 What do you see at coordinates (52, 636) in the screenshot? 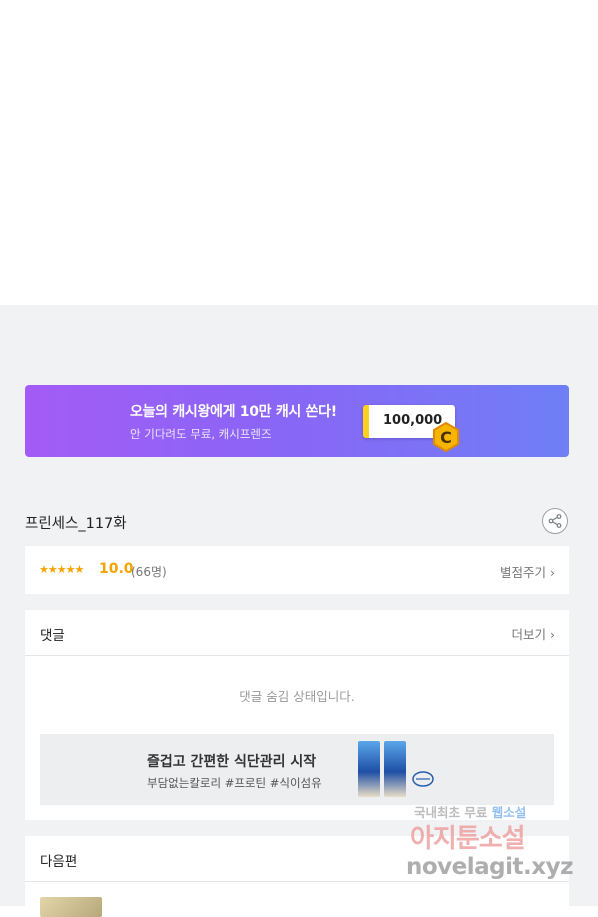
I see `comment-section-title: 댓글` at bounding box center [52, 636].